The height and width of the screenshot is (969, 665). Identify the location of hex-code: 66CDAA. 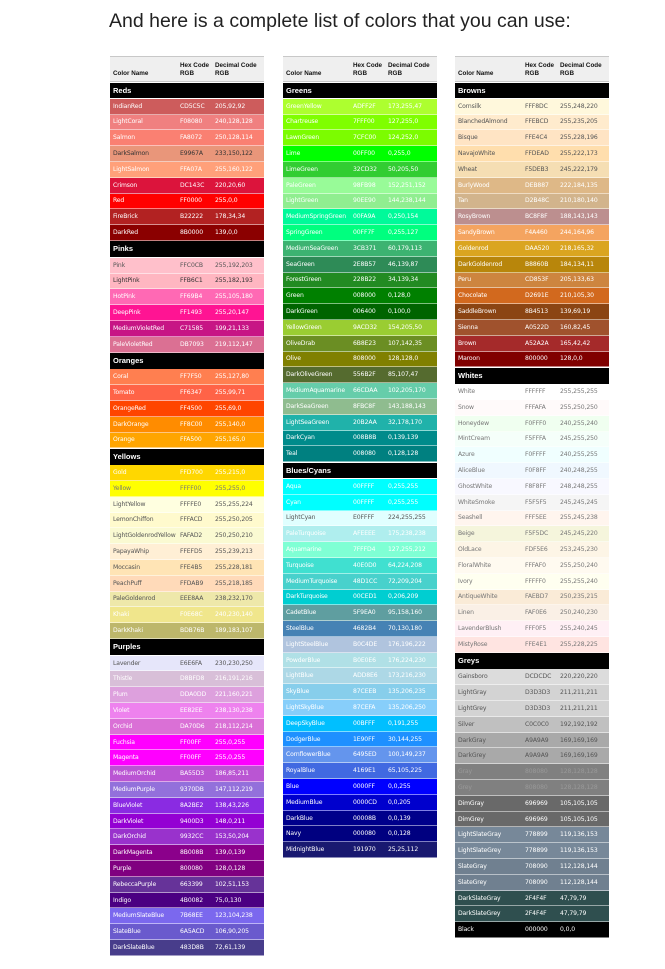
(365, 391).